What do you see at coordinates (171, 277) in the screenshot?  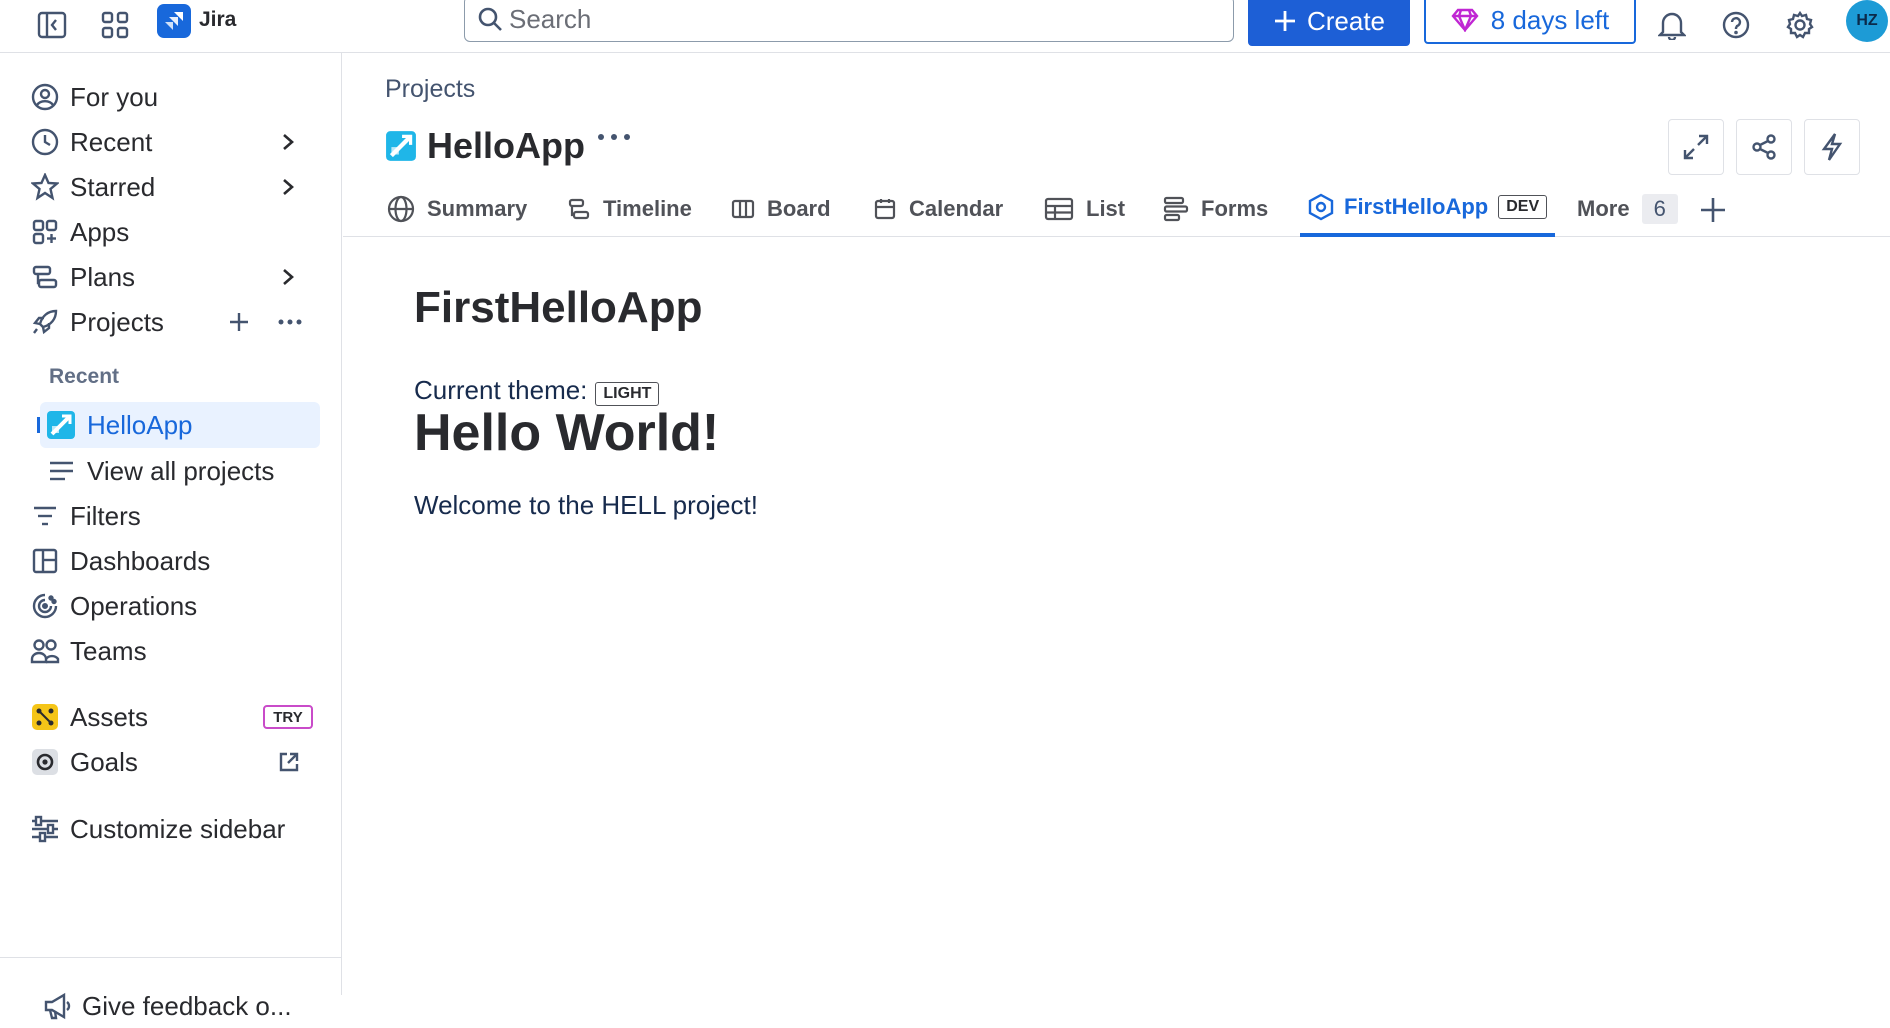 I see `sidebar-item-plans: Plans` at bounding box center [171, 277].